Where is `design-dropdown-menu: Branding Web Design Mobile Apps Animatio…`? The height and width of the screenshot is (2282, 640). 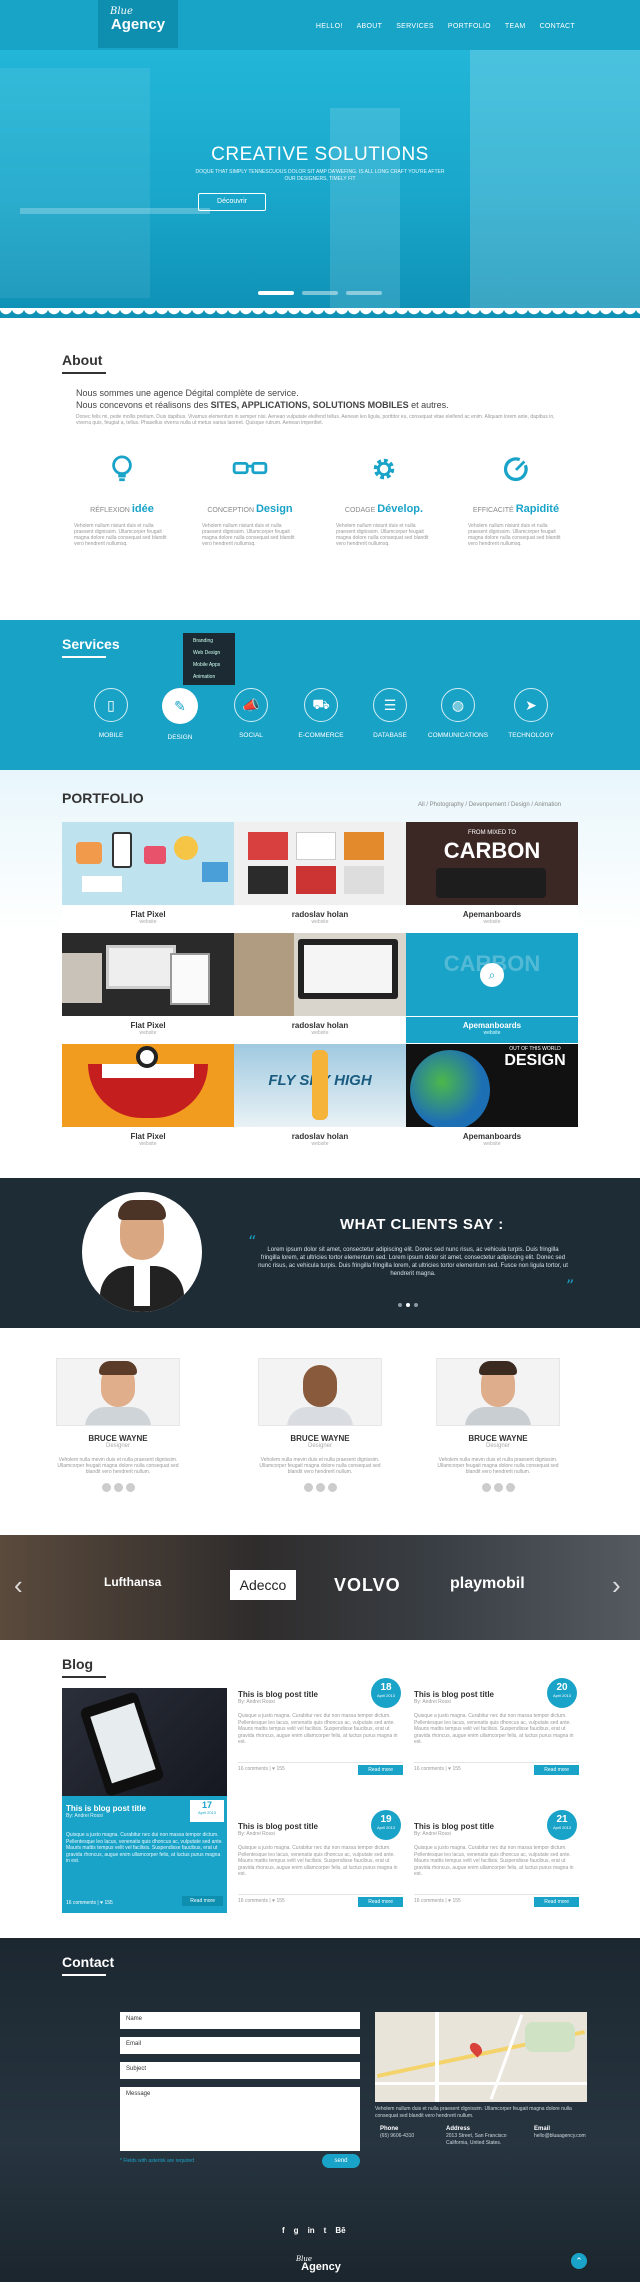
design-dropdown-menu: Branding Web Design Mobile Apps Animatio… is located at coordinates (209, 659).